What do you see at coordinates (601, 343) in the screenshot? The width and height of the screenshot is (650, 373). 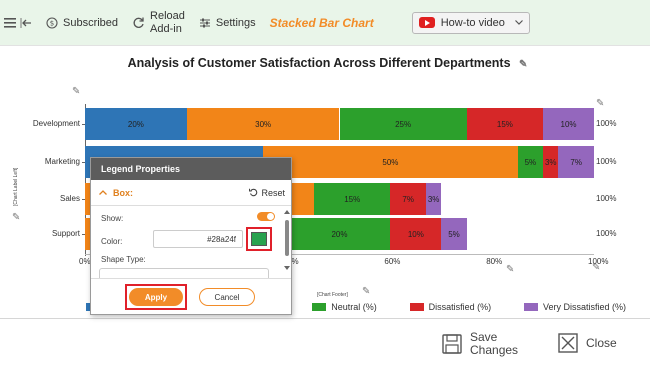 I see `close-label: Close` at bounding box center [601, 343].